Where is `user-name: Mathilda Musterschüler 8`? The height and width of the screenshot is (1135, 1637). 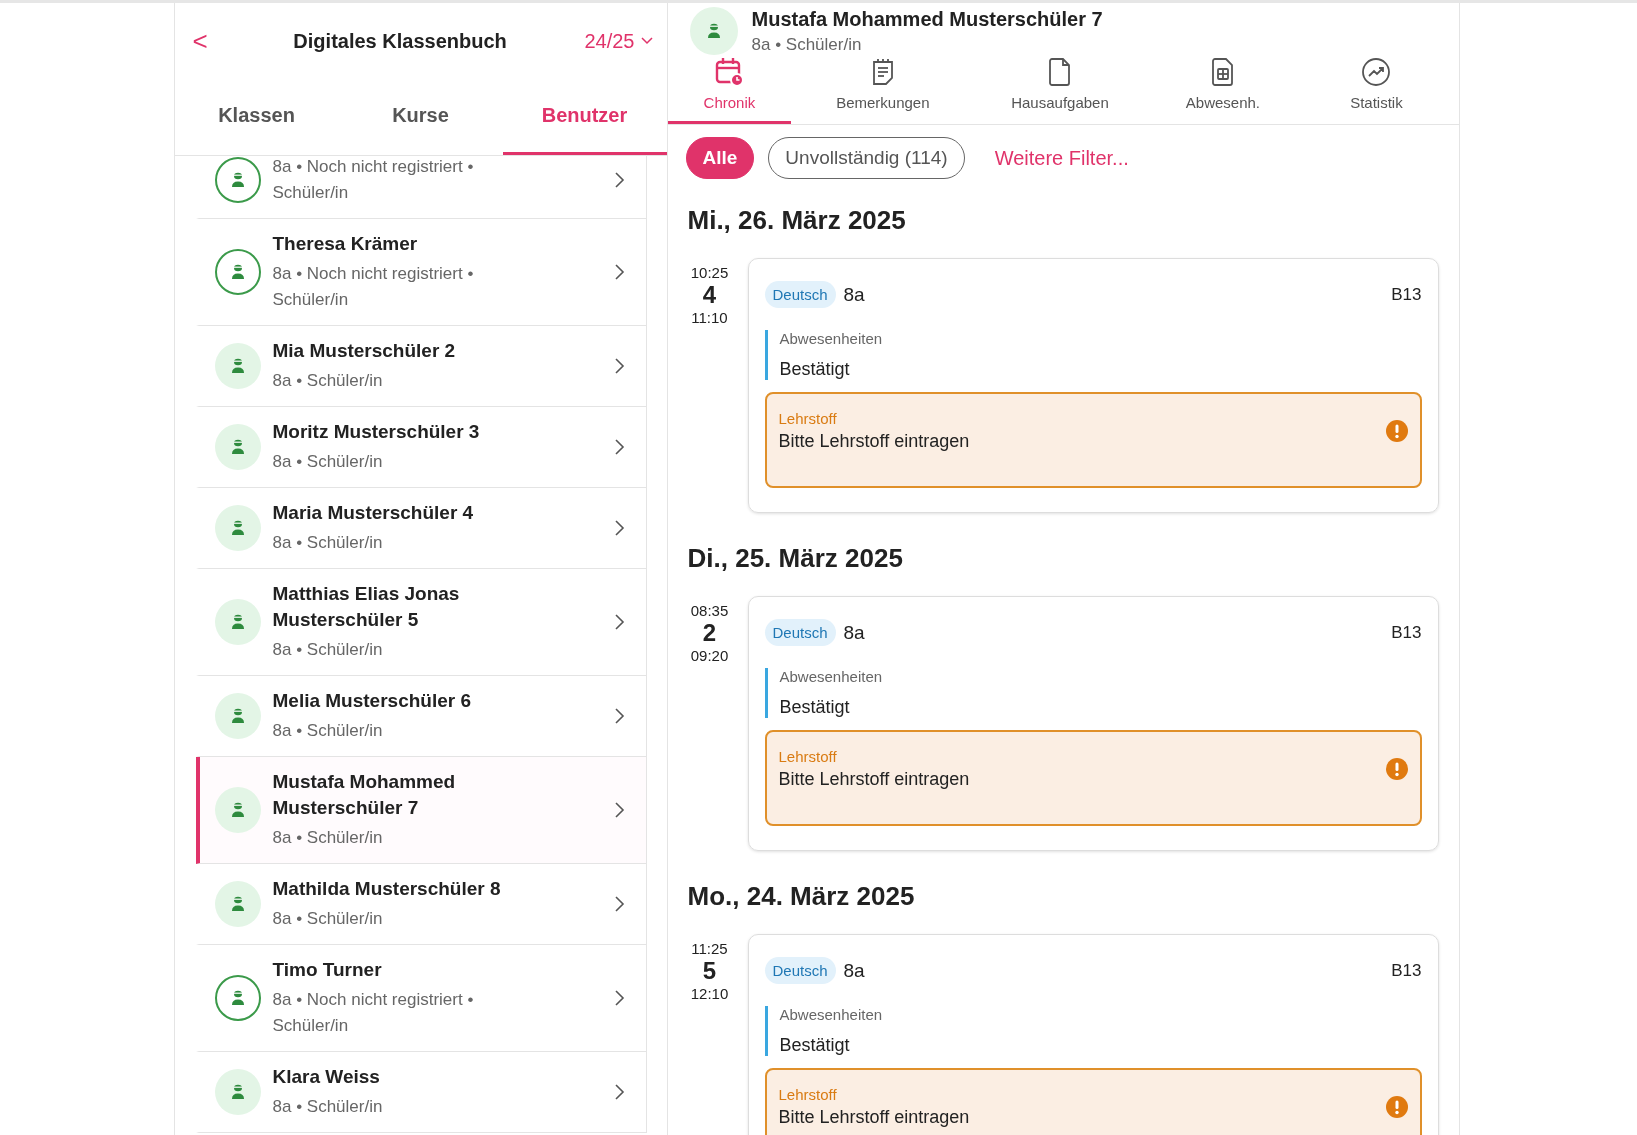
user-name: Mathilda Musterschüler 8 is located at coordinates (387, 889).